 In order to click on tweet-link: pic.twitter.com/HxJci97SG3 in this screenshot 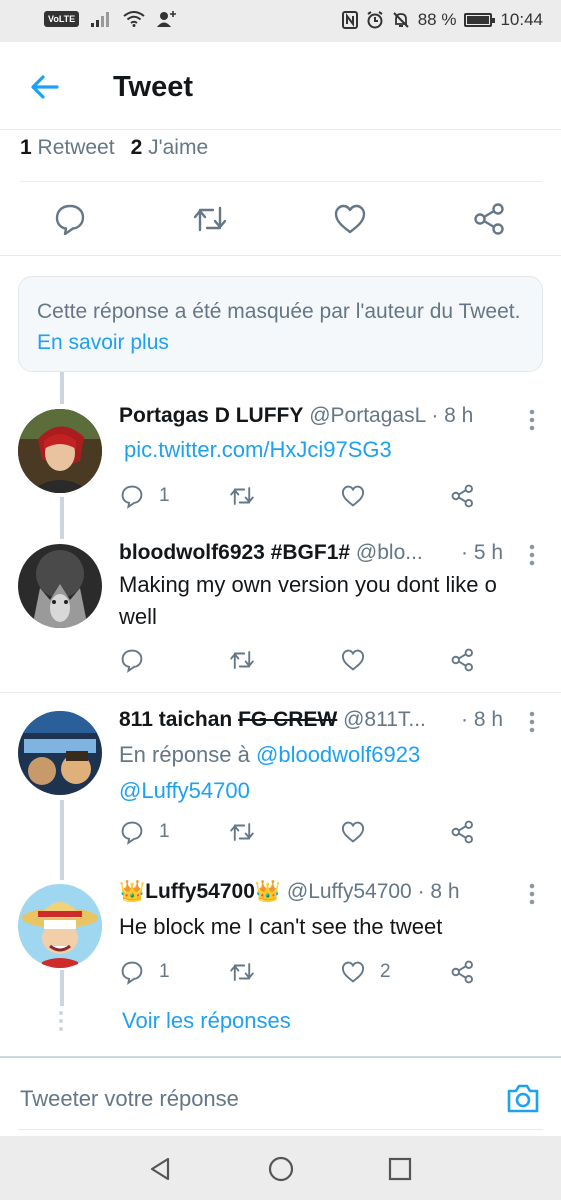, I will do `click(258, 450)`.